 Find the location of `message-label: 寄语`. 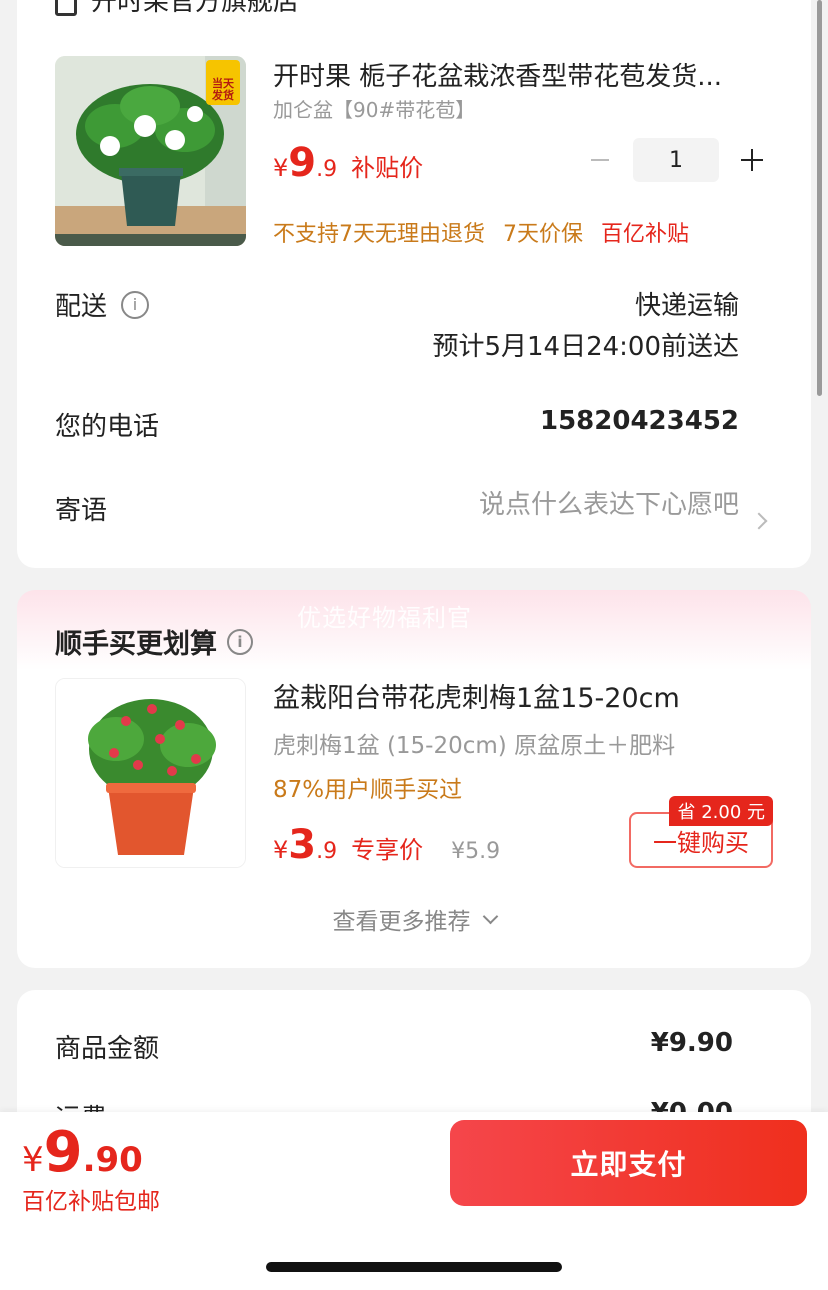

message-label: 寄语 is located at coordinates (81, 511).